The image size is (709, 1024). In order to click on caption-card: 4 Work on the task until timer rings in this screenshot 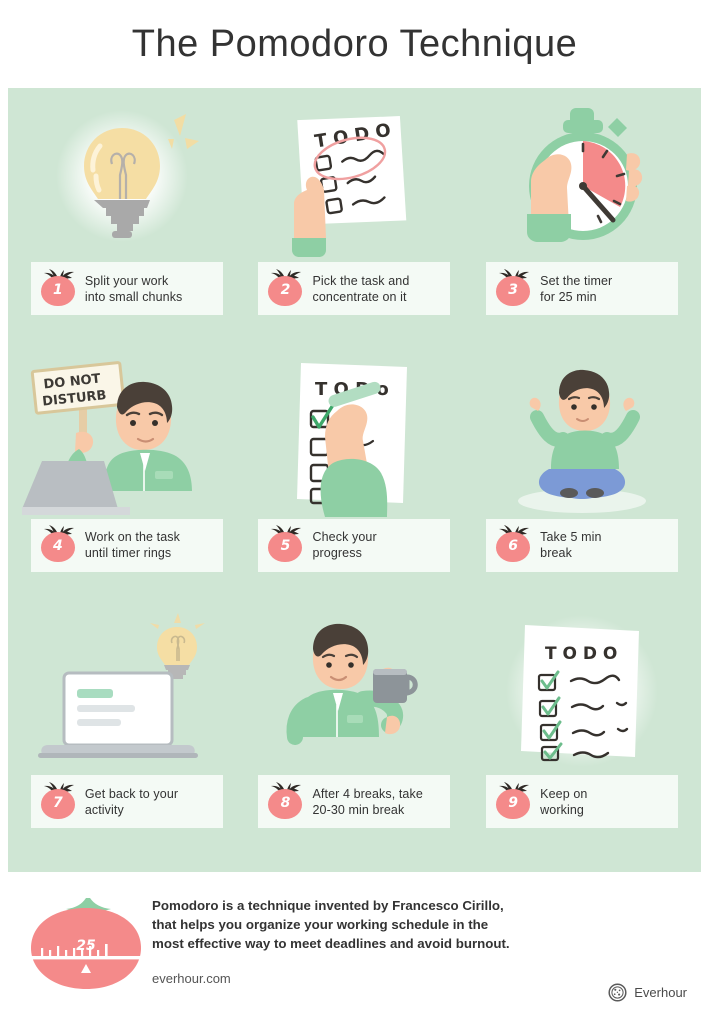, I will do `click(126, 545)`.